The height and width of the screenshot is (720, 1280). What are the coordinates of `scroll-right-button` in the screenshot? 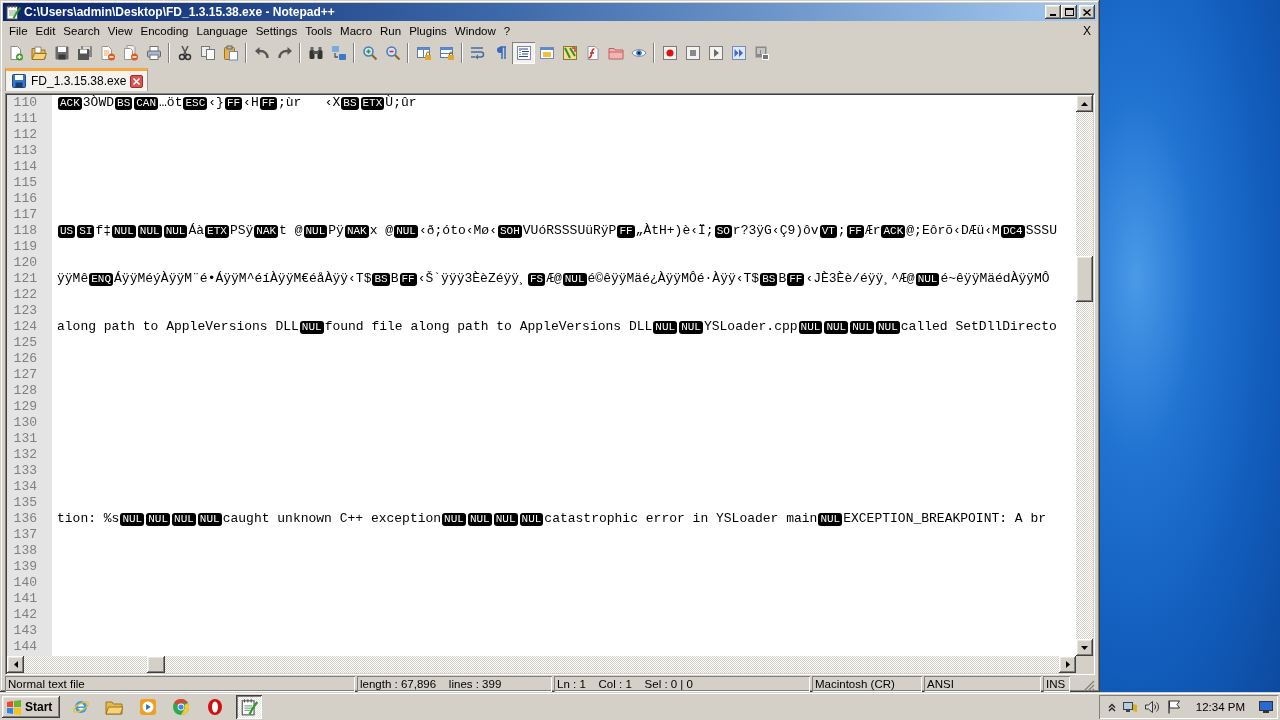 It's located at (1067, 664).